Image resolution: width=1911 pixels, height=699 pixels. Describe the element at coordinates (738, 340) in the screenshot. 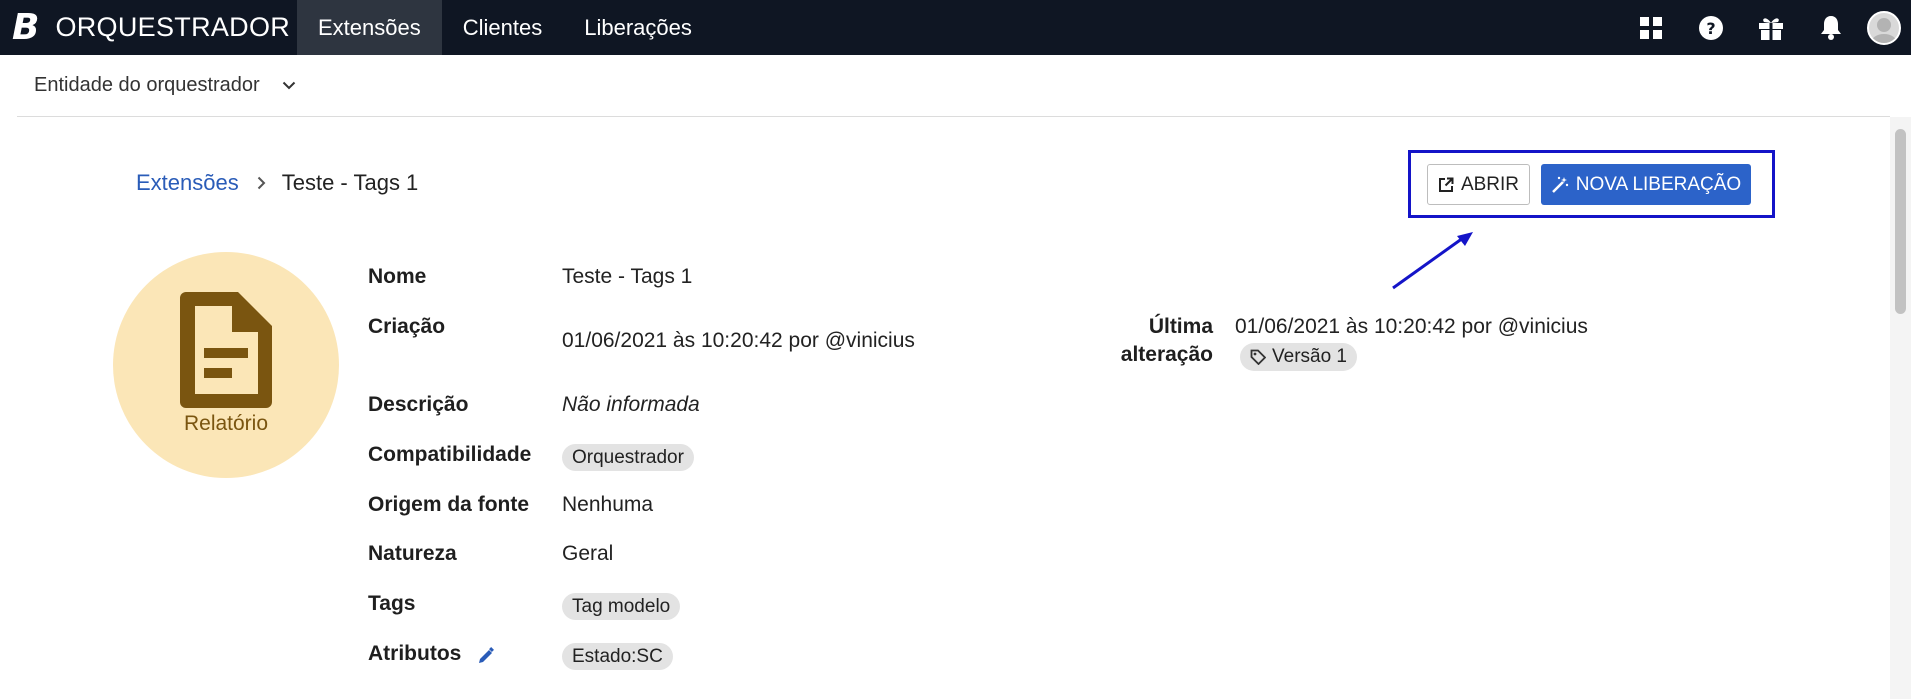

I see `created-value: 01/06/2021 às 10:20:42 por @vinicius` at that location.